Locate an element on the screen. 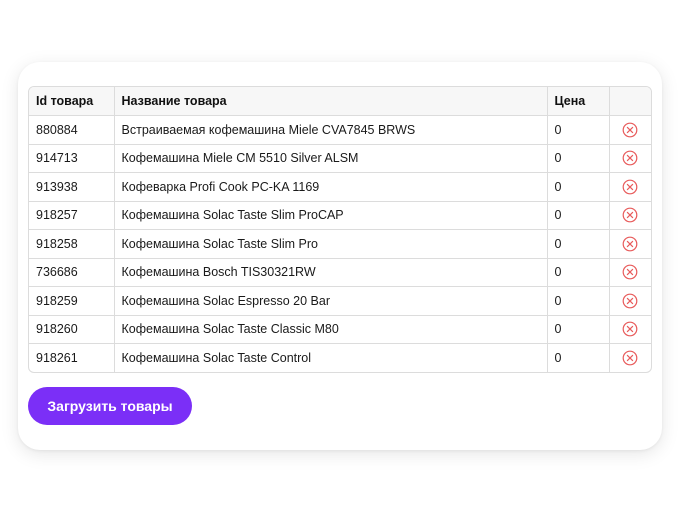 Image resolution: width=680 pixels, height=512 pixels. table-header: Id товара Название товара Цена is located at coordinates (340, 101).